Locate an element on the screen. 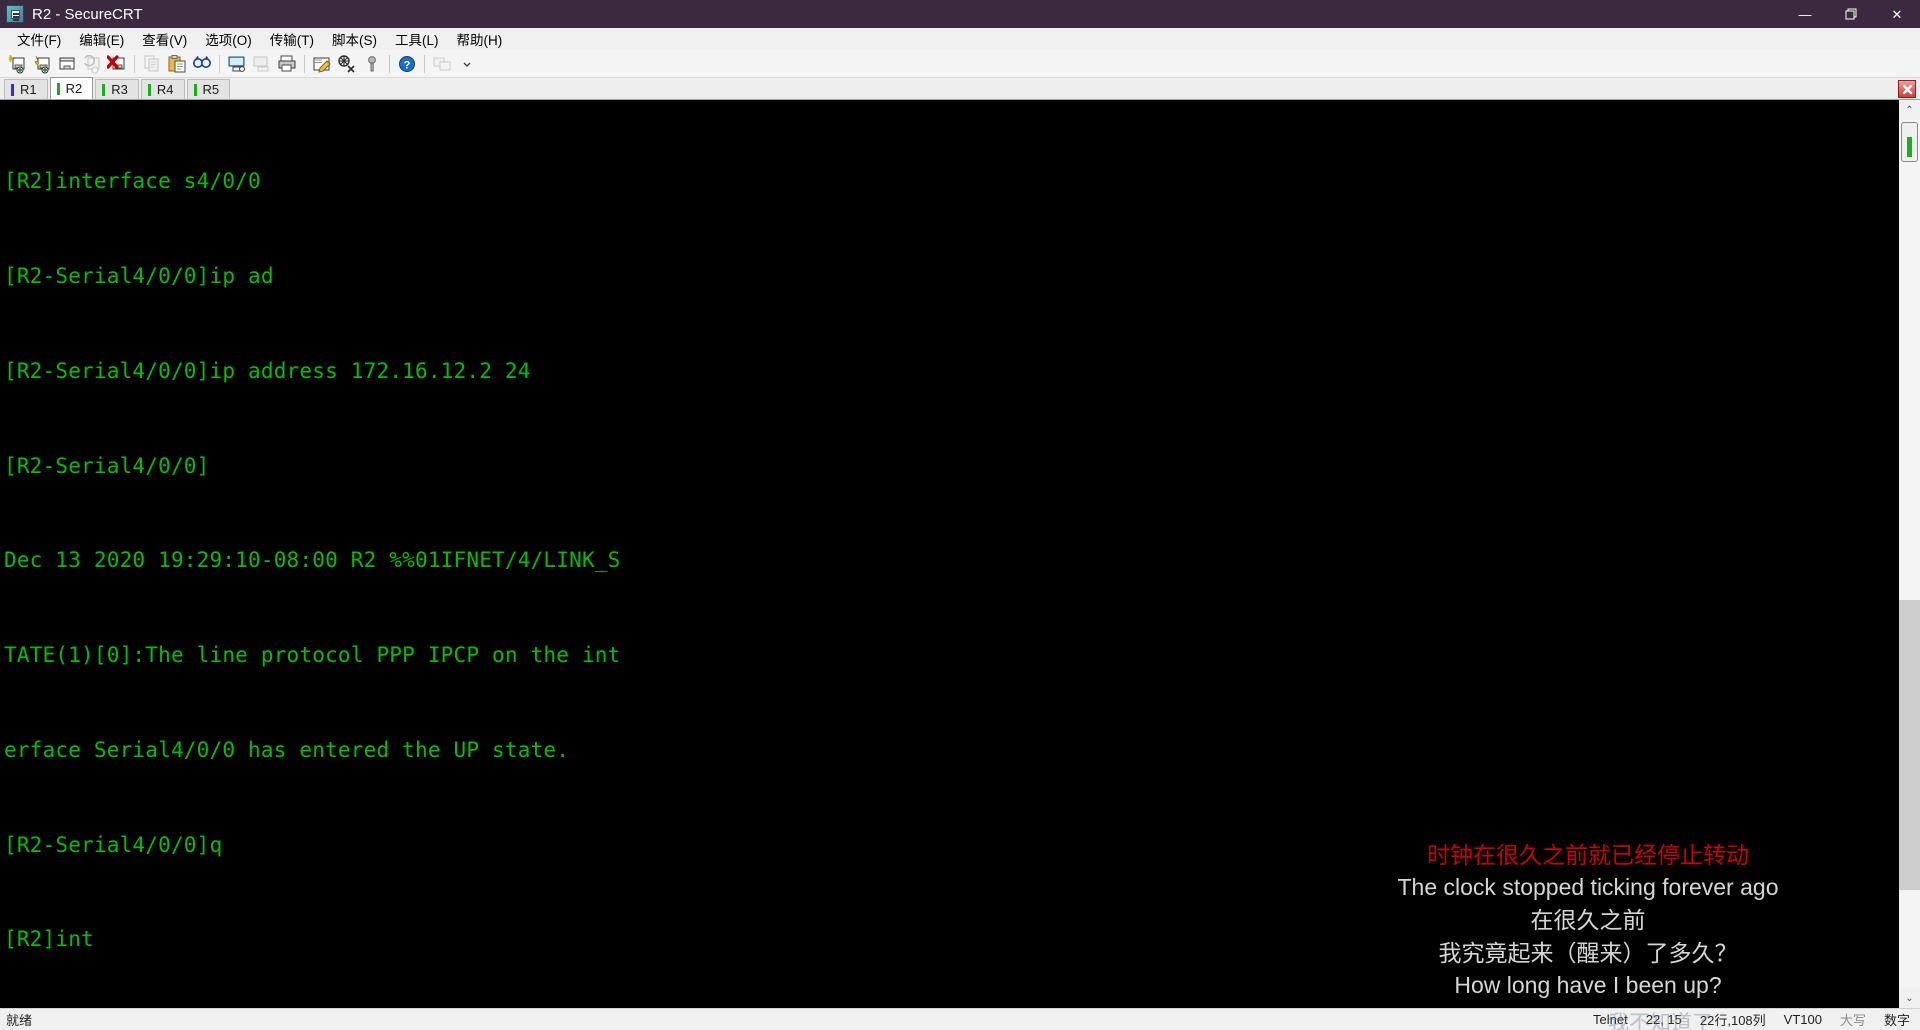 The width and height of the screenshot is (1920, 1030). menu-options: 选项(O) is located at coordinates (228, 39).